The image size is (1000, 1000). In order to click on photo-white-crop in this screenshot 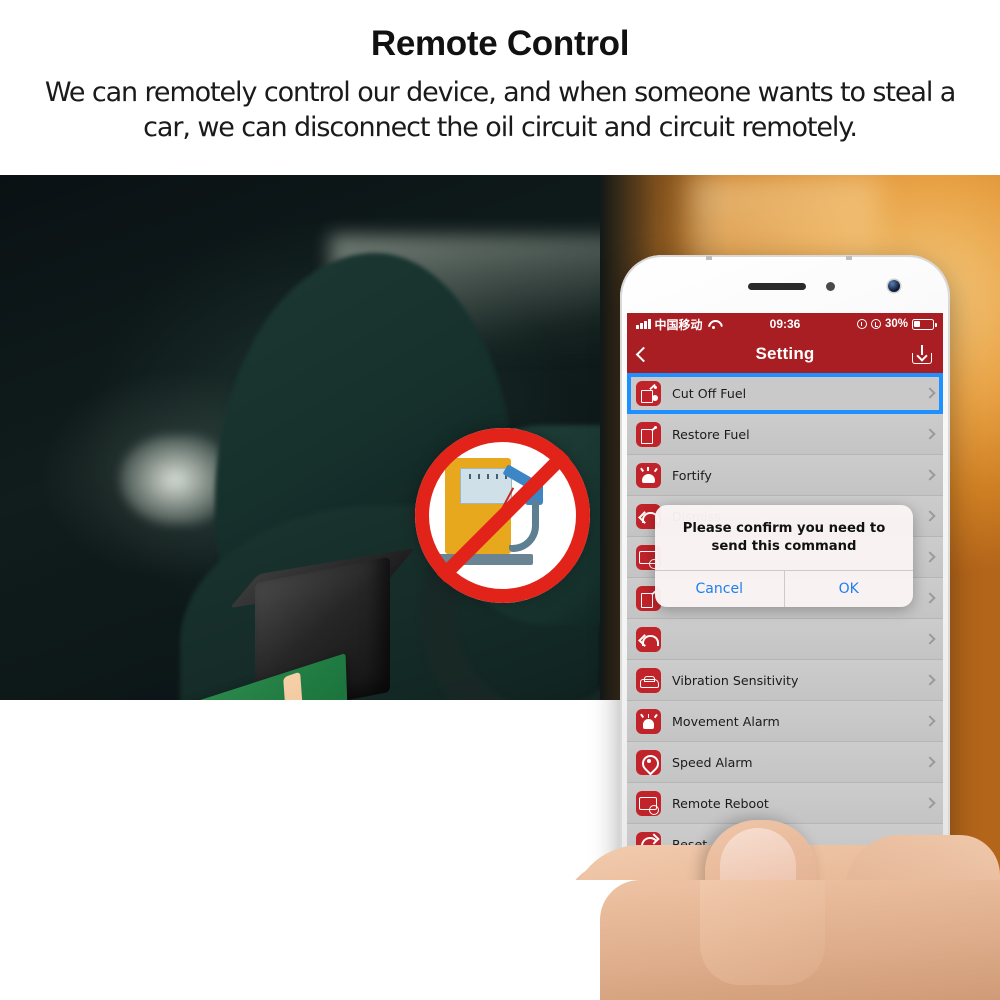, I will do `click(320, 790)`.